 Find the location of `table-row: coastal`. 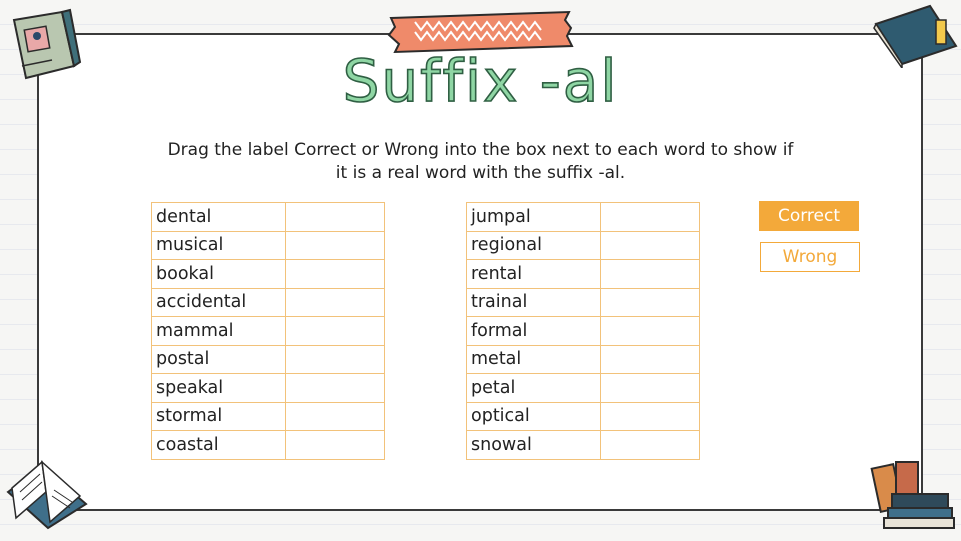

table-row: coastal is located at coordinates (268, 445).